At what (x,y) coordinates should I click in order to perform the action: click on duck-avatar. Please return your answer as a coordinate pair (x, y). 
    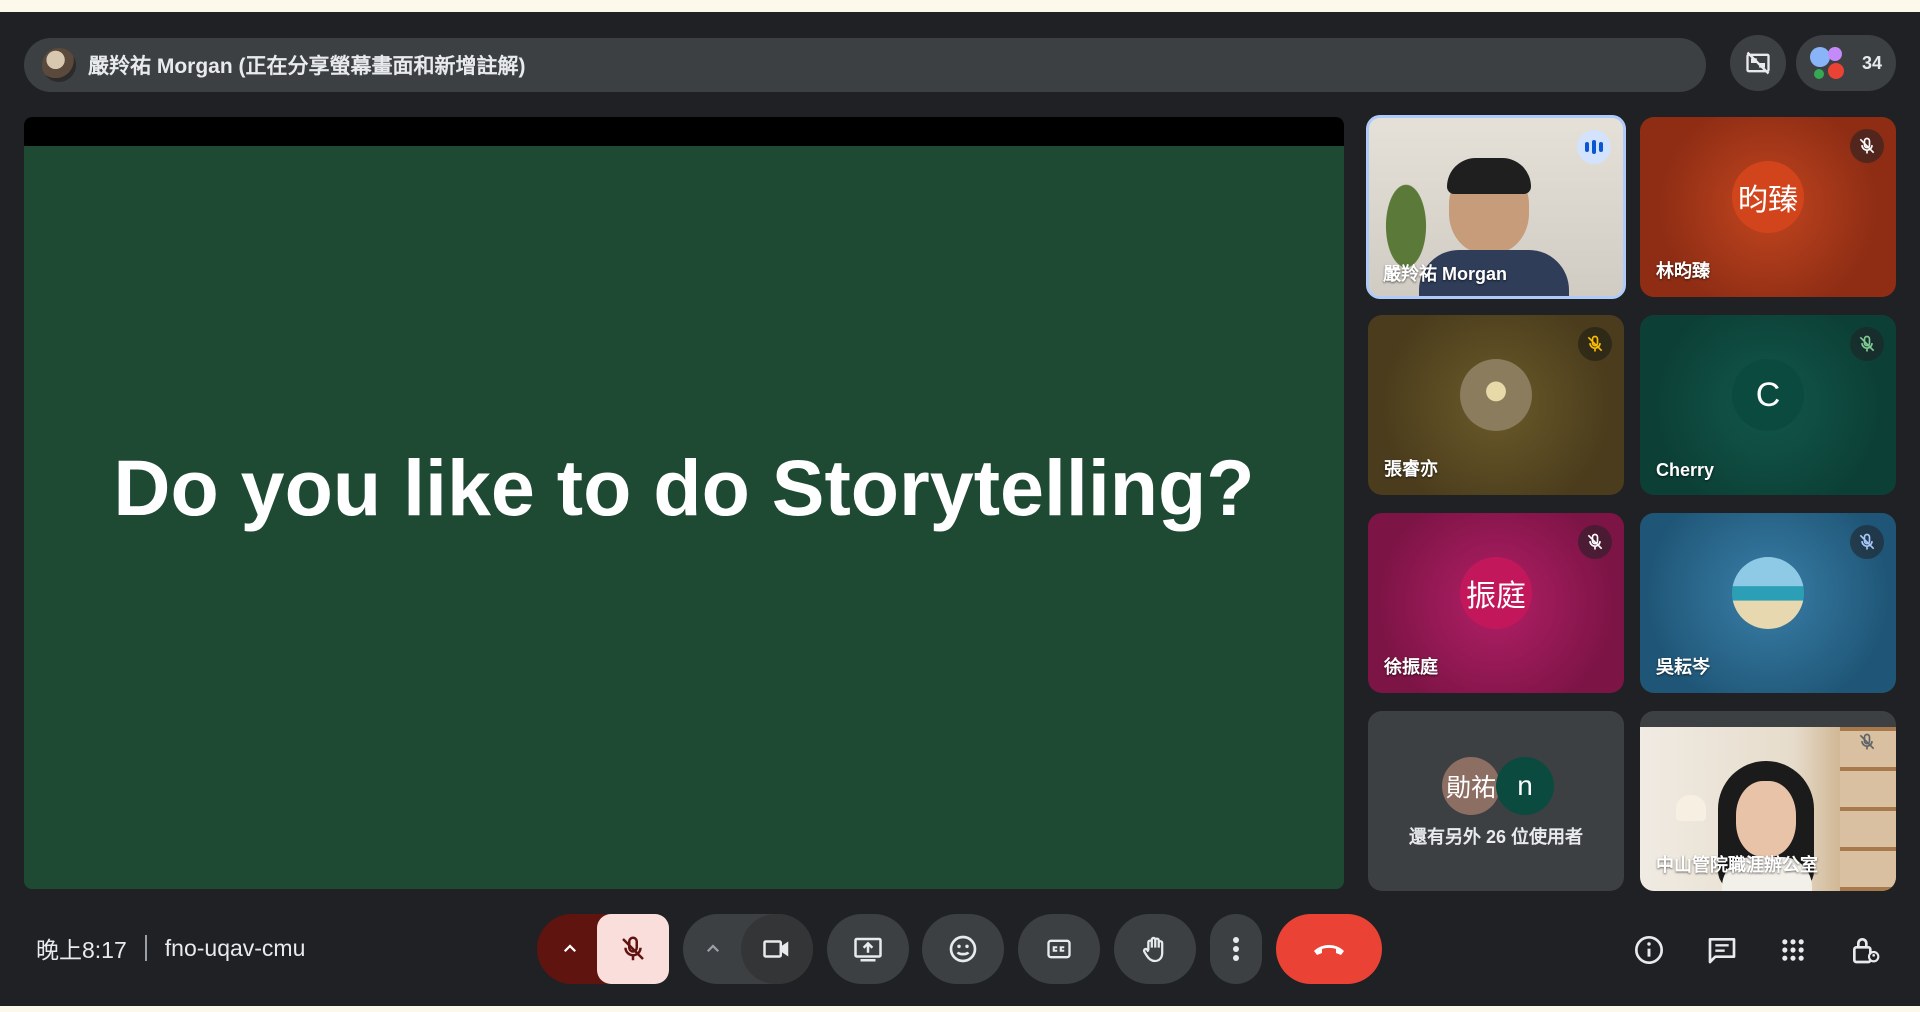
    Looking at the image, I should click on (1496, 395).